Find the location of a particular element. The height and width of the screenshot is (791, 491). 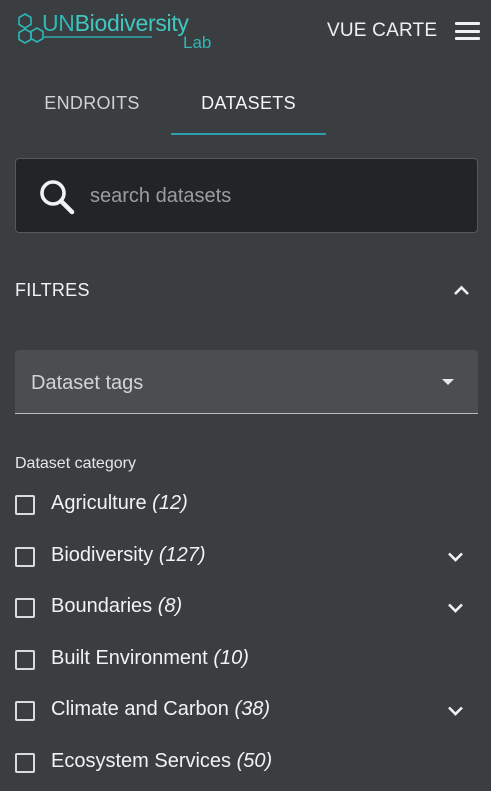

category-item-biodiversity: Biodiversity (127) is located at coordinates (246, 561).